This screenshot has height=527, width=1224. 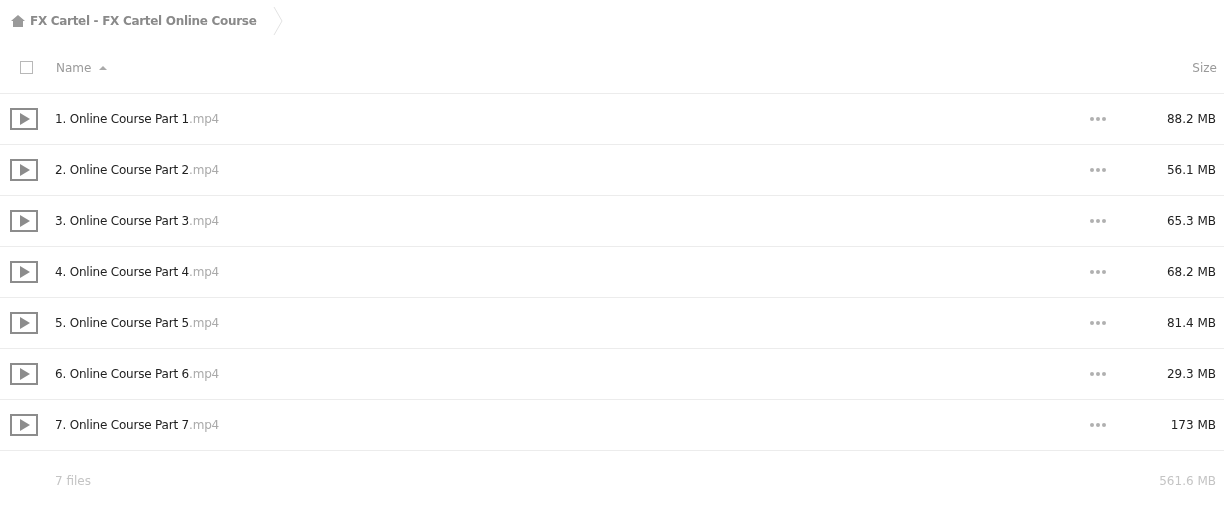 What do you see at coordinates (26, 67) in the screenshot?
I see `select-all-checkbox` at bounding box center [26, 67].